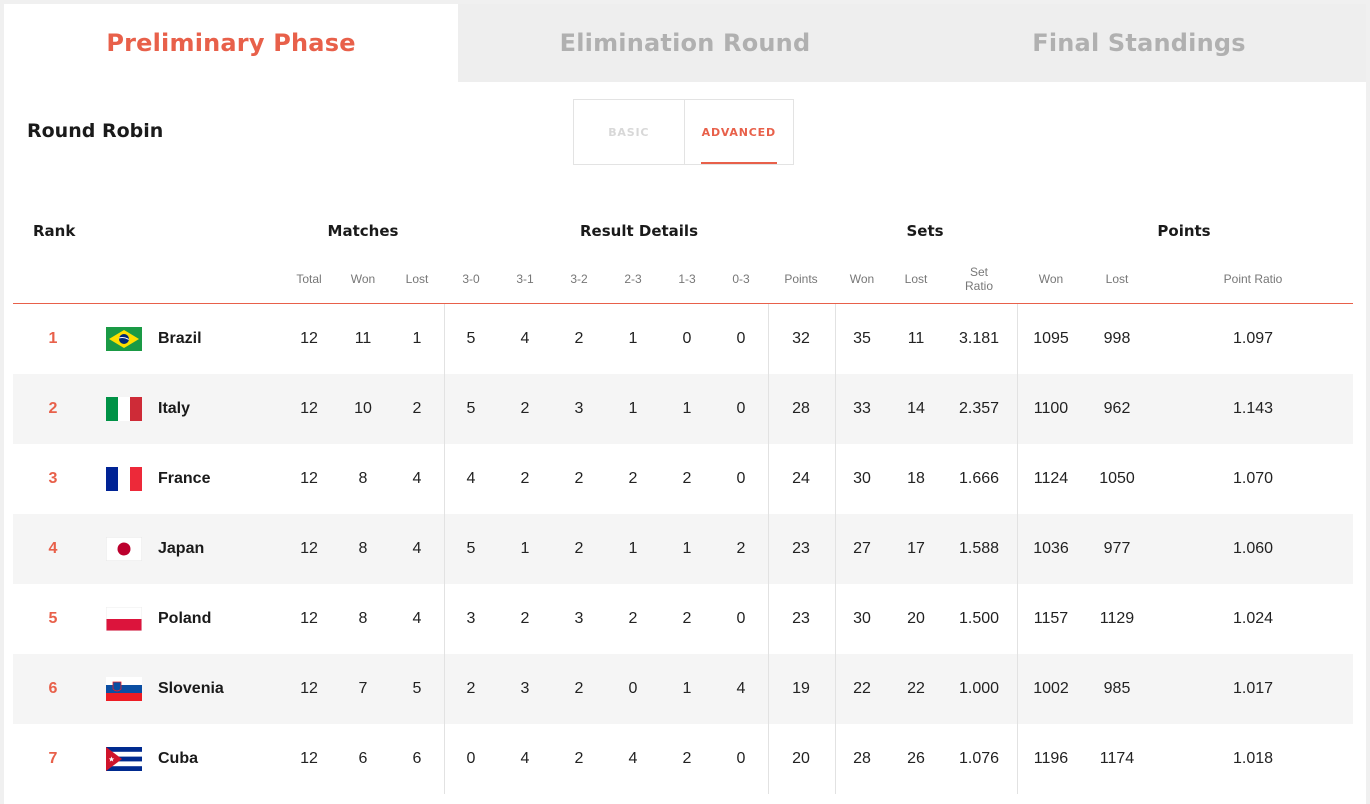 The width and height of the screenshot is (1370, 804). What do you see at coordinates (1051, 478) in the screenshot?
I see `pts-won-cell: 1124` at bounding box center [1051, 478].